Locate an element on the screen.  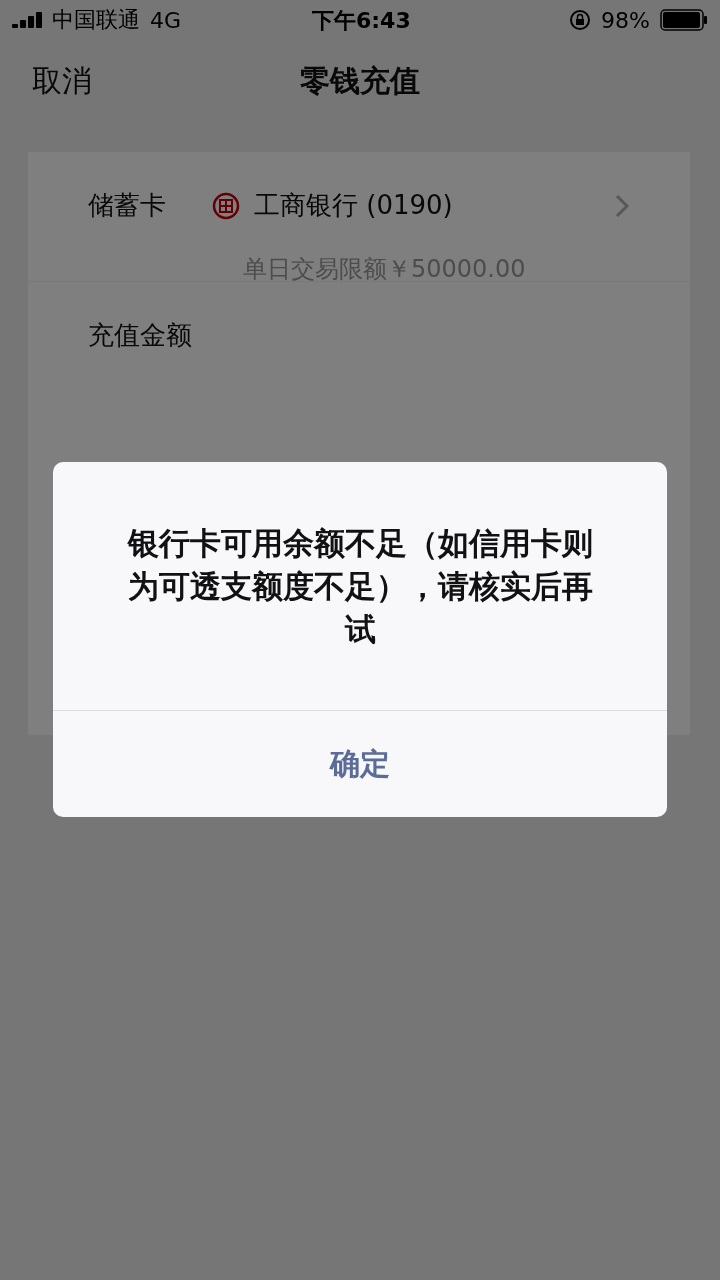
chevron-right-icon is located at coordinates (622, 205).